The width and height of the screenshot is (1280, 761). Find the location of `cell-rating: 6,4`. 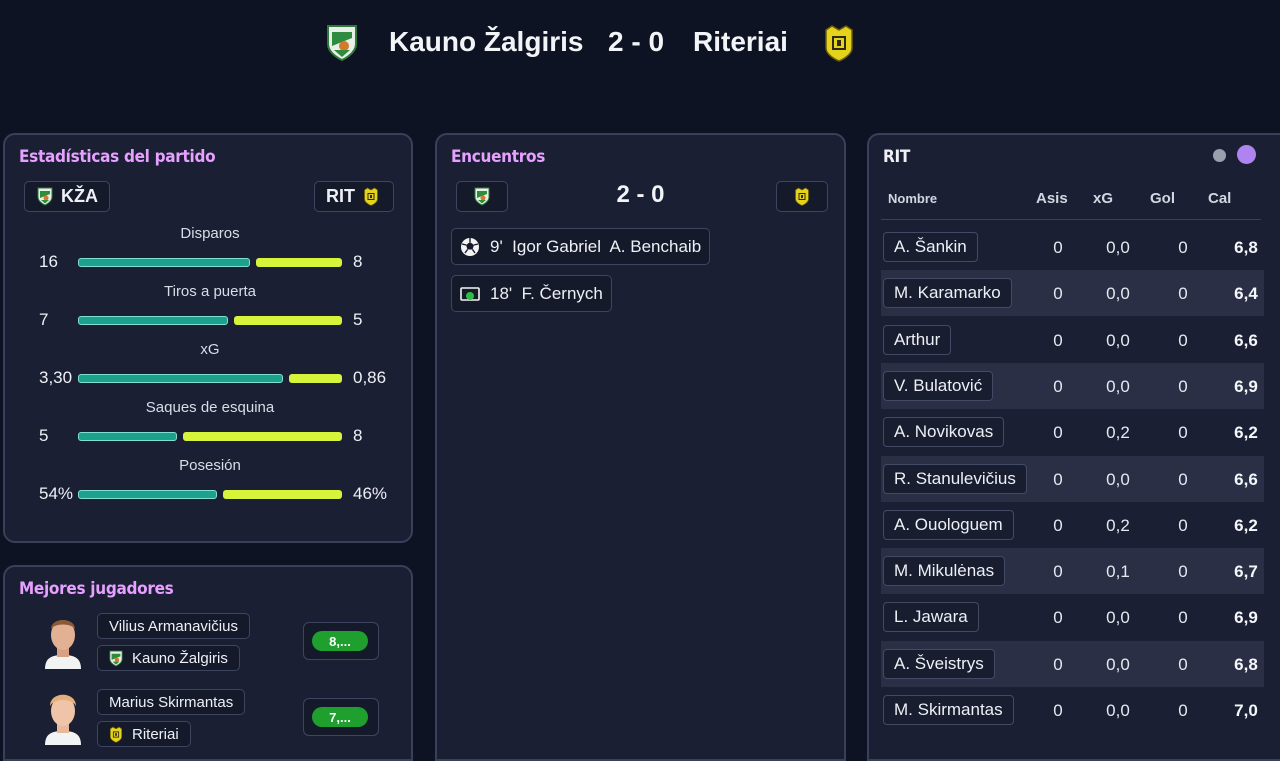

cell-rating: 6,4 is located at coordinates (1246, 294).